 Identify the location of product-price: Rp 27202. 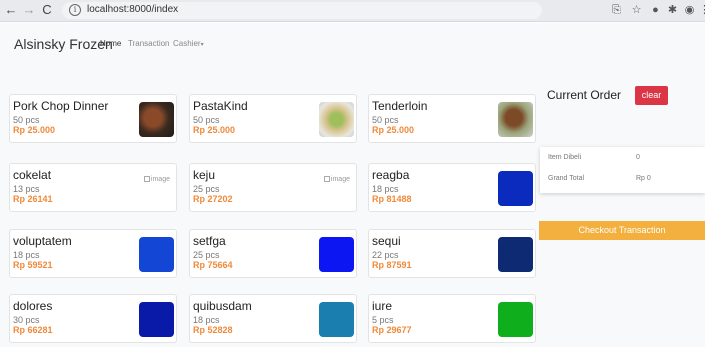
(213, 199).